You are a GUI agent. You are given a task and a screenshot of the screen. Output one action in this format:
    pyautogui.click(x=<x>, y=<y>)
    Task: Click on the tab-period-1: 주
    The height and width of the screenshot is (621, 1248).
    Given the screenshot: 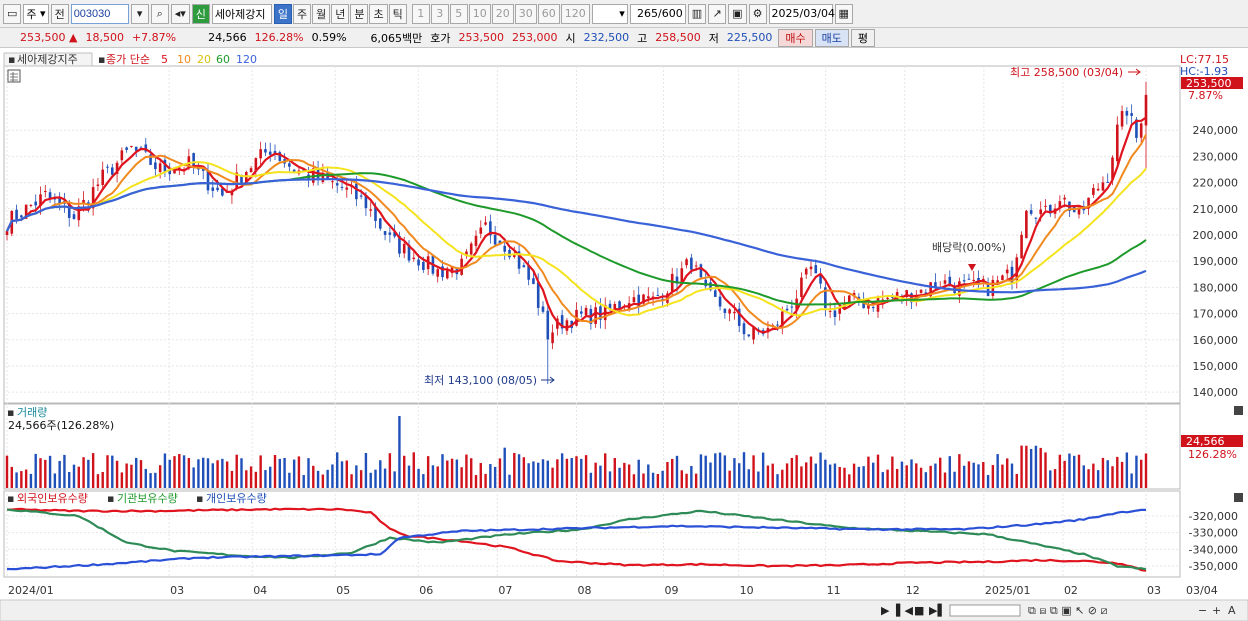 What is the action you would take?
    pyautogui.click(x=302, y=13)
    